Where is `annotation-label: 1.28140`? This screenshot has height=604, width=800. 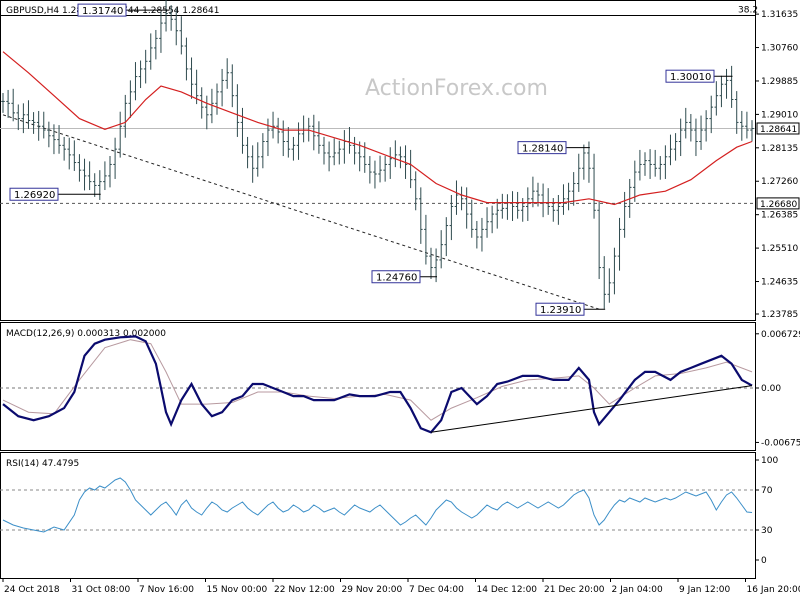
annotation-label: 1.28140 is located at coordinates (542, 149).